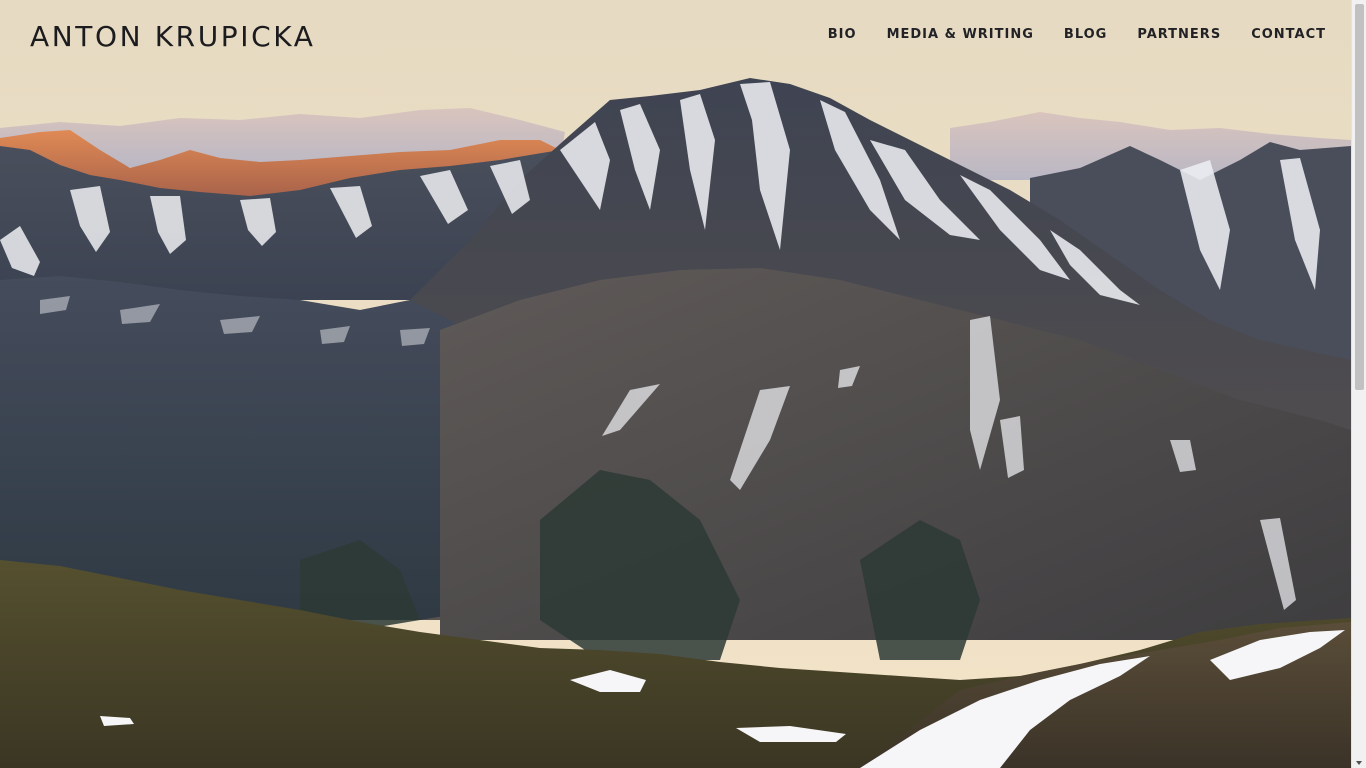 The width and height of the screenshot is (1366, 768). I want to click on scroll-down-arrow-icon, so click(1359, 763).